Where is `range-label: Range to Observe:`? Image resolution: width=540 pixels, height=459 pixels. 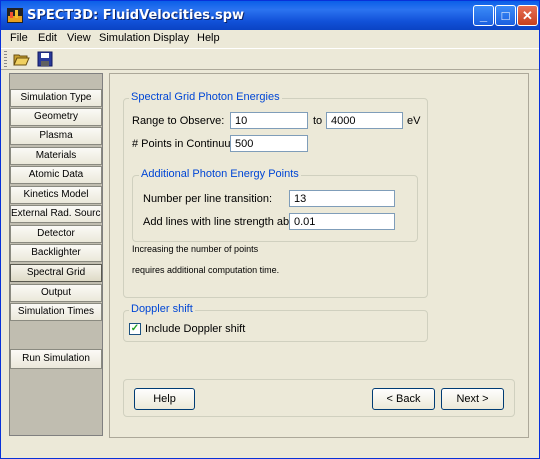
range-label: Range to Observe: is located at coordinates (178, 121).